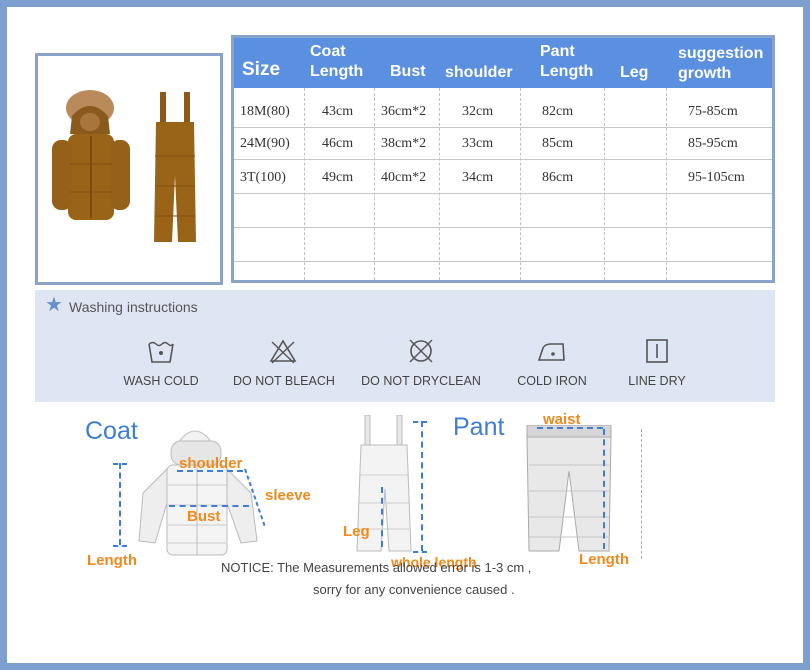  What do you see at coordinates (713, 143) in the screenshot?
I see `cell-growth: 85-95cm` at bounding box center [713, 143].